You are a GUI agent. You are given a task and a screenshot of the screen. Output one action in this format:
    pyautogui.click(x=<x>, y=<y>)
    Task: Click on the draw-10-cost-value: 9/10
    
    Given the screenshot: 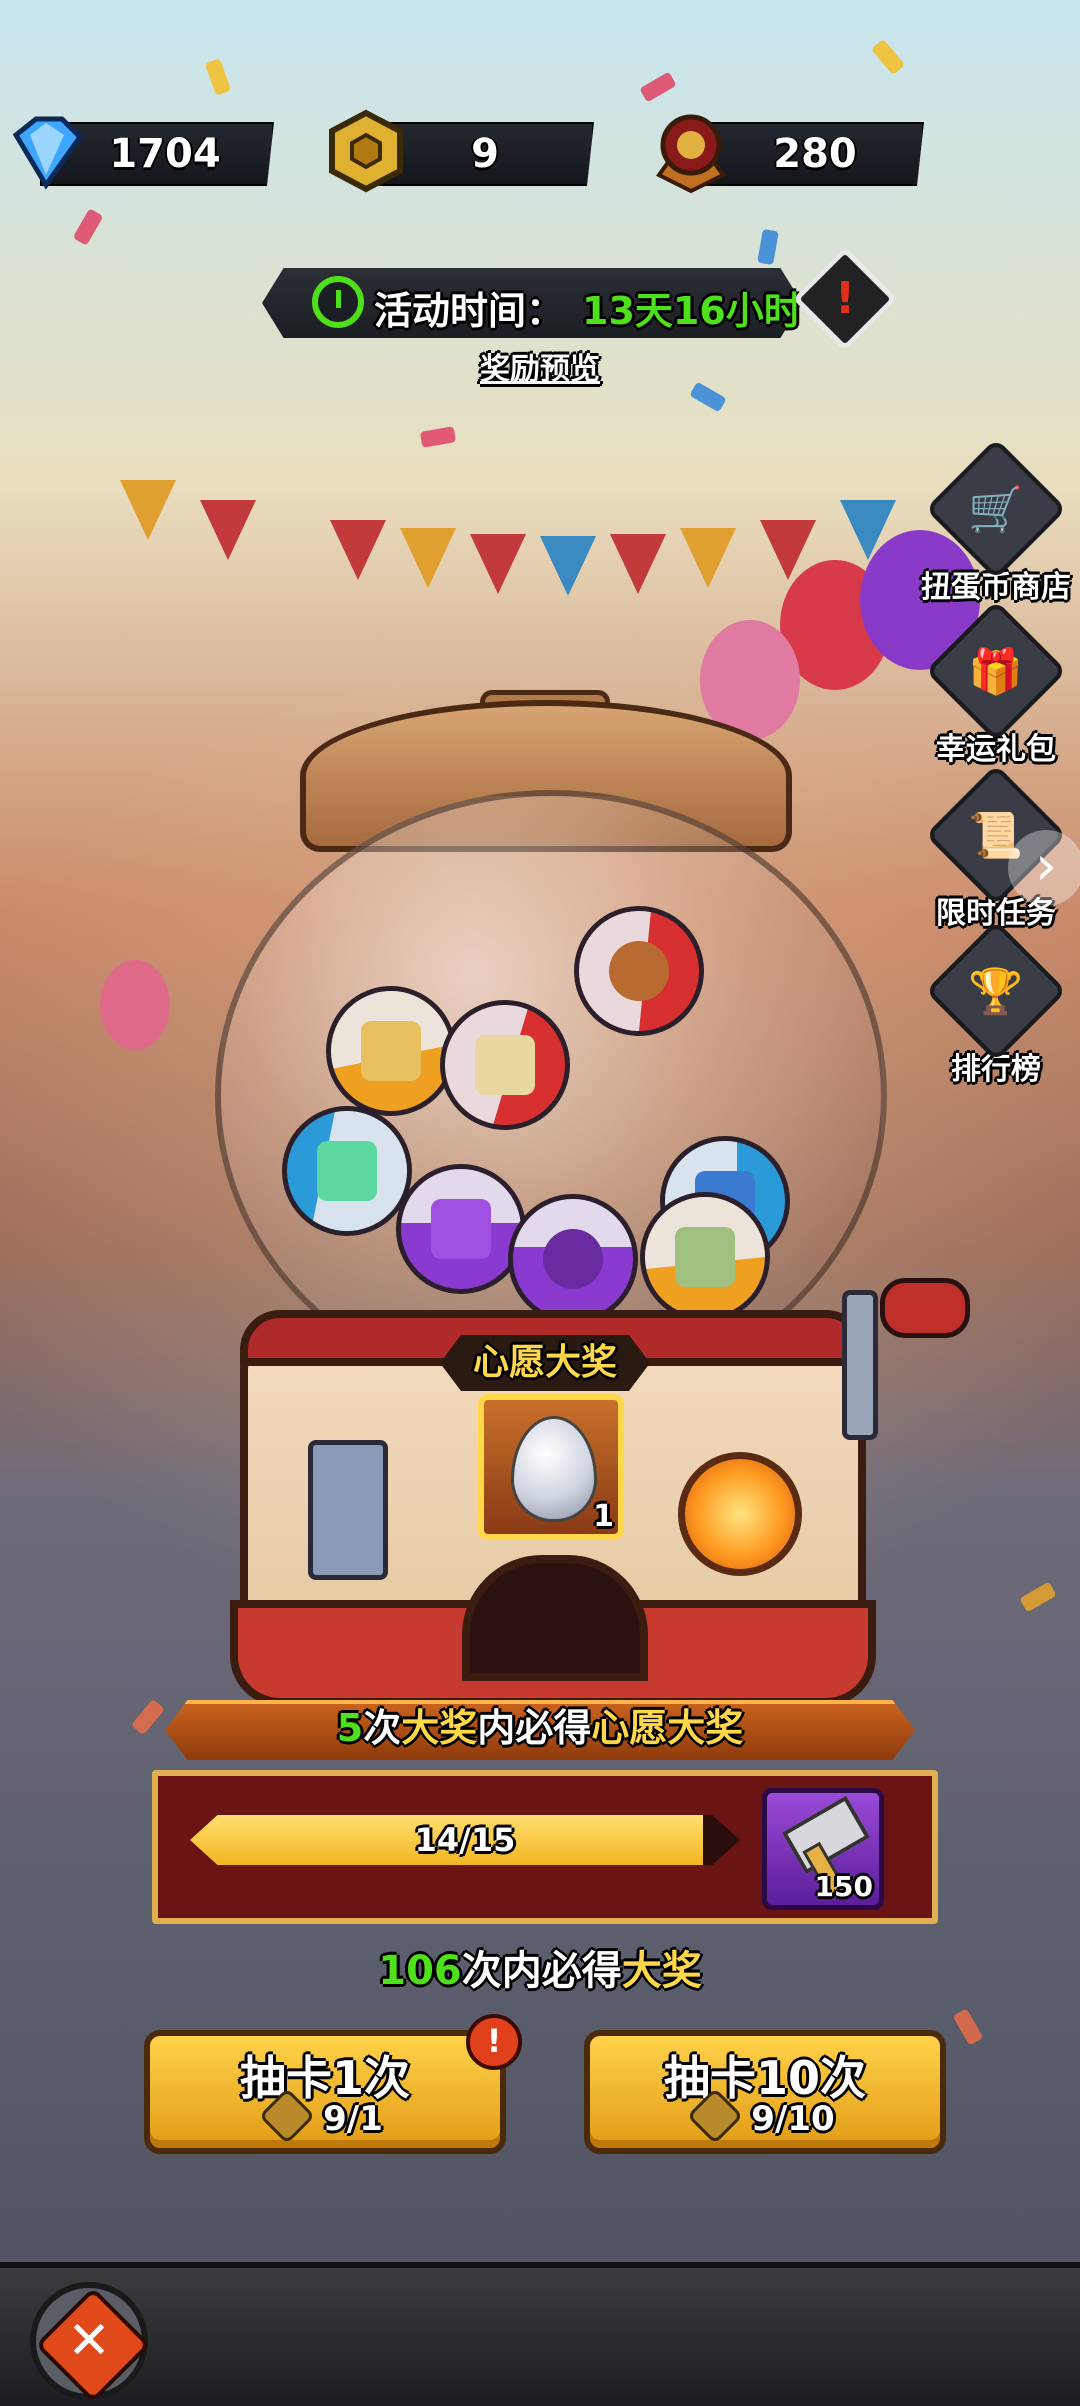 What is the action you would take?
    pyautogui.click(x=793, y=2119)
    